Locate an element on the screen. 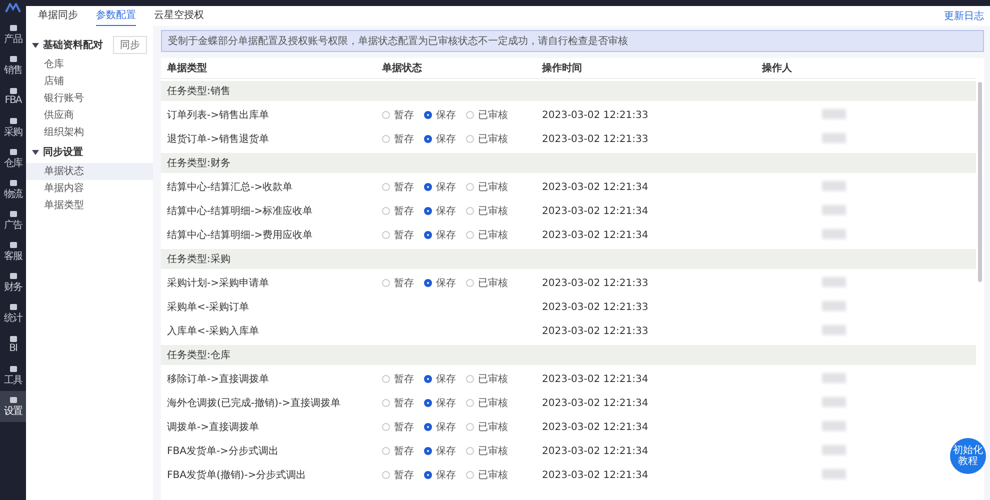 The width and height of the screenshot is (990, 500). table-cell-text: 采购计划->采购申请单 is located at coordinates (218, 283).